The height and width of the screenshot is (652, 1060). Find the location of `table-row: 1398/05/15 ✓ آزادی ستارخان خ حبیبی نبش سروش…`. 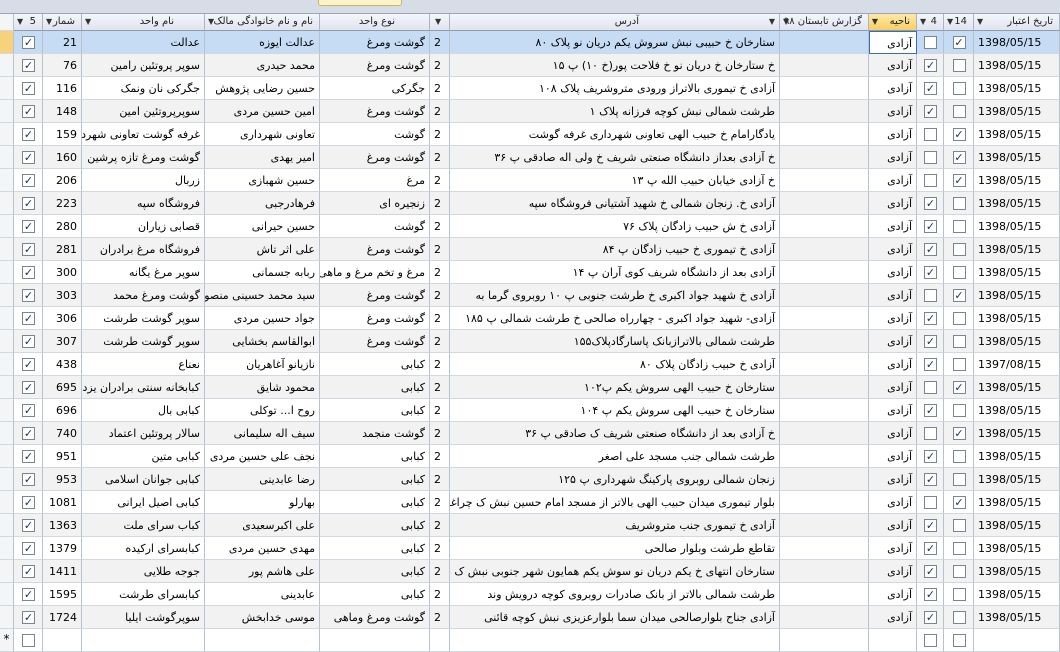

table-row: 1398/05/15 ✓ آزادی ستارخان خ حبیبی نبش سروش… is located at coordinates (530, 42).